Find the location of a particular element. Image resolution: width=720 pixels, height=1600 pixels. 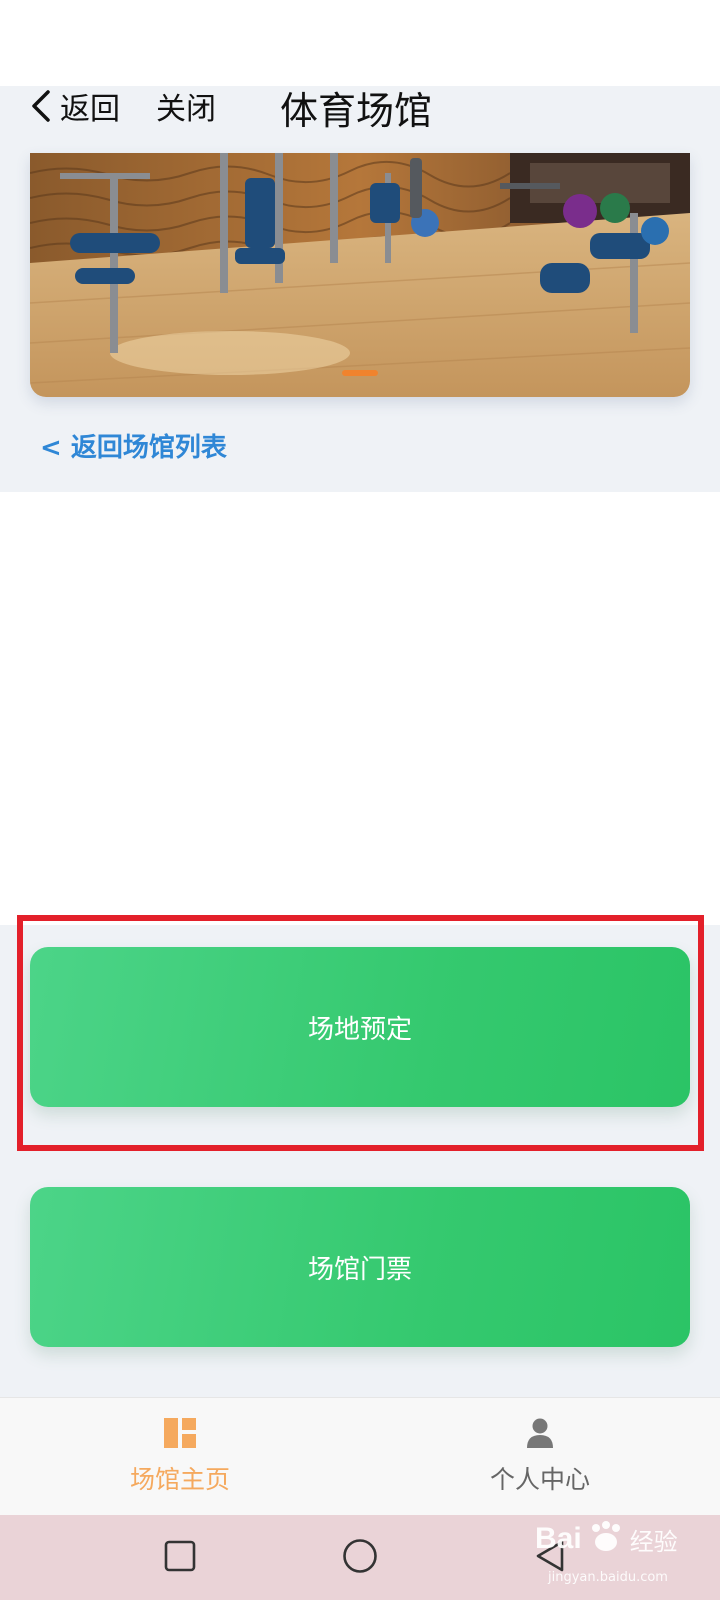

circle-icon is located at coordinates (360, 1558).